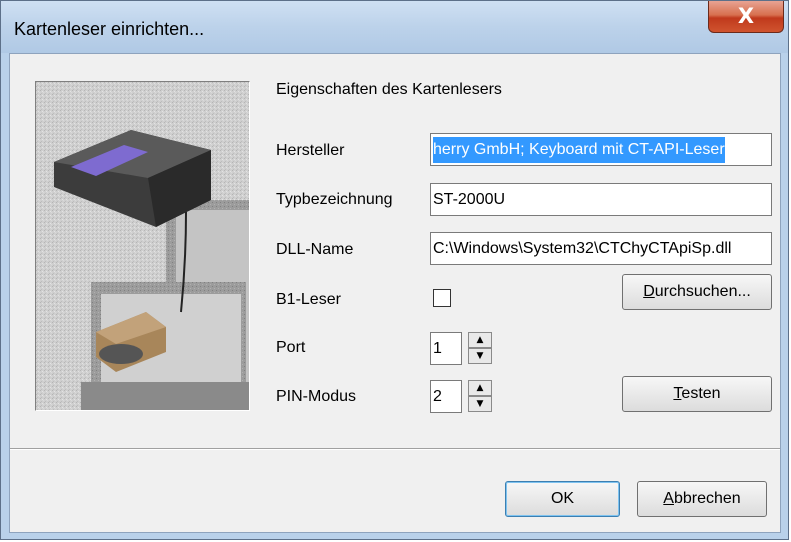 This screenshot has width=791, height=542. Describe the element at coordinates (649, 291) in the screenshot. I see `browse-mnemonic: D` at that location.